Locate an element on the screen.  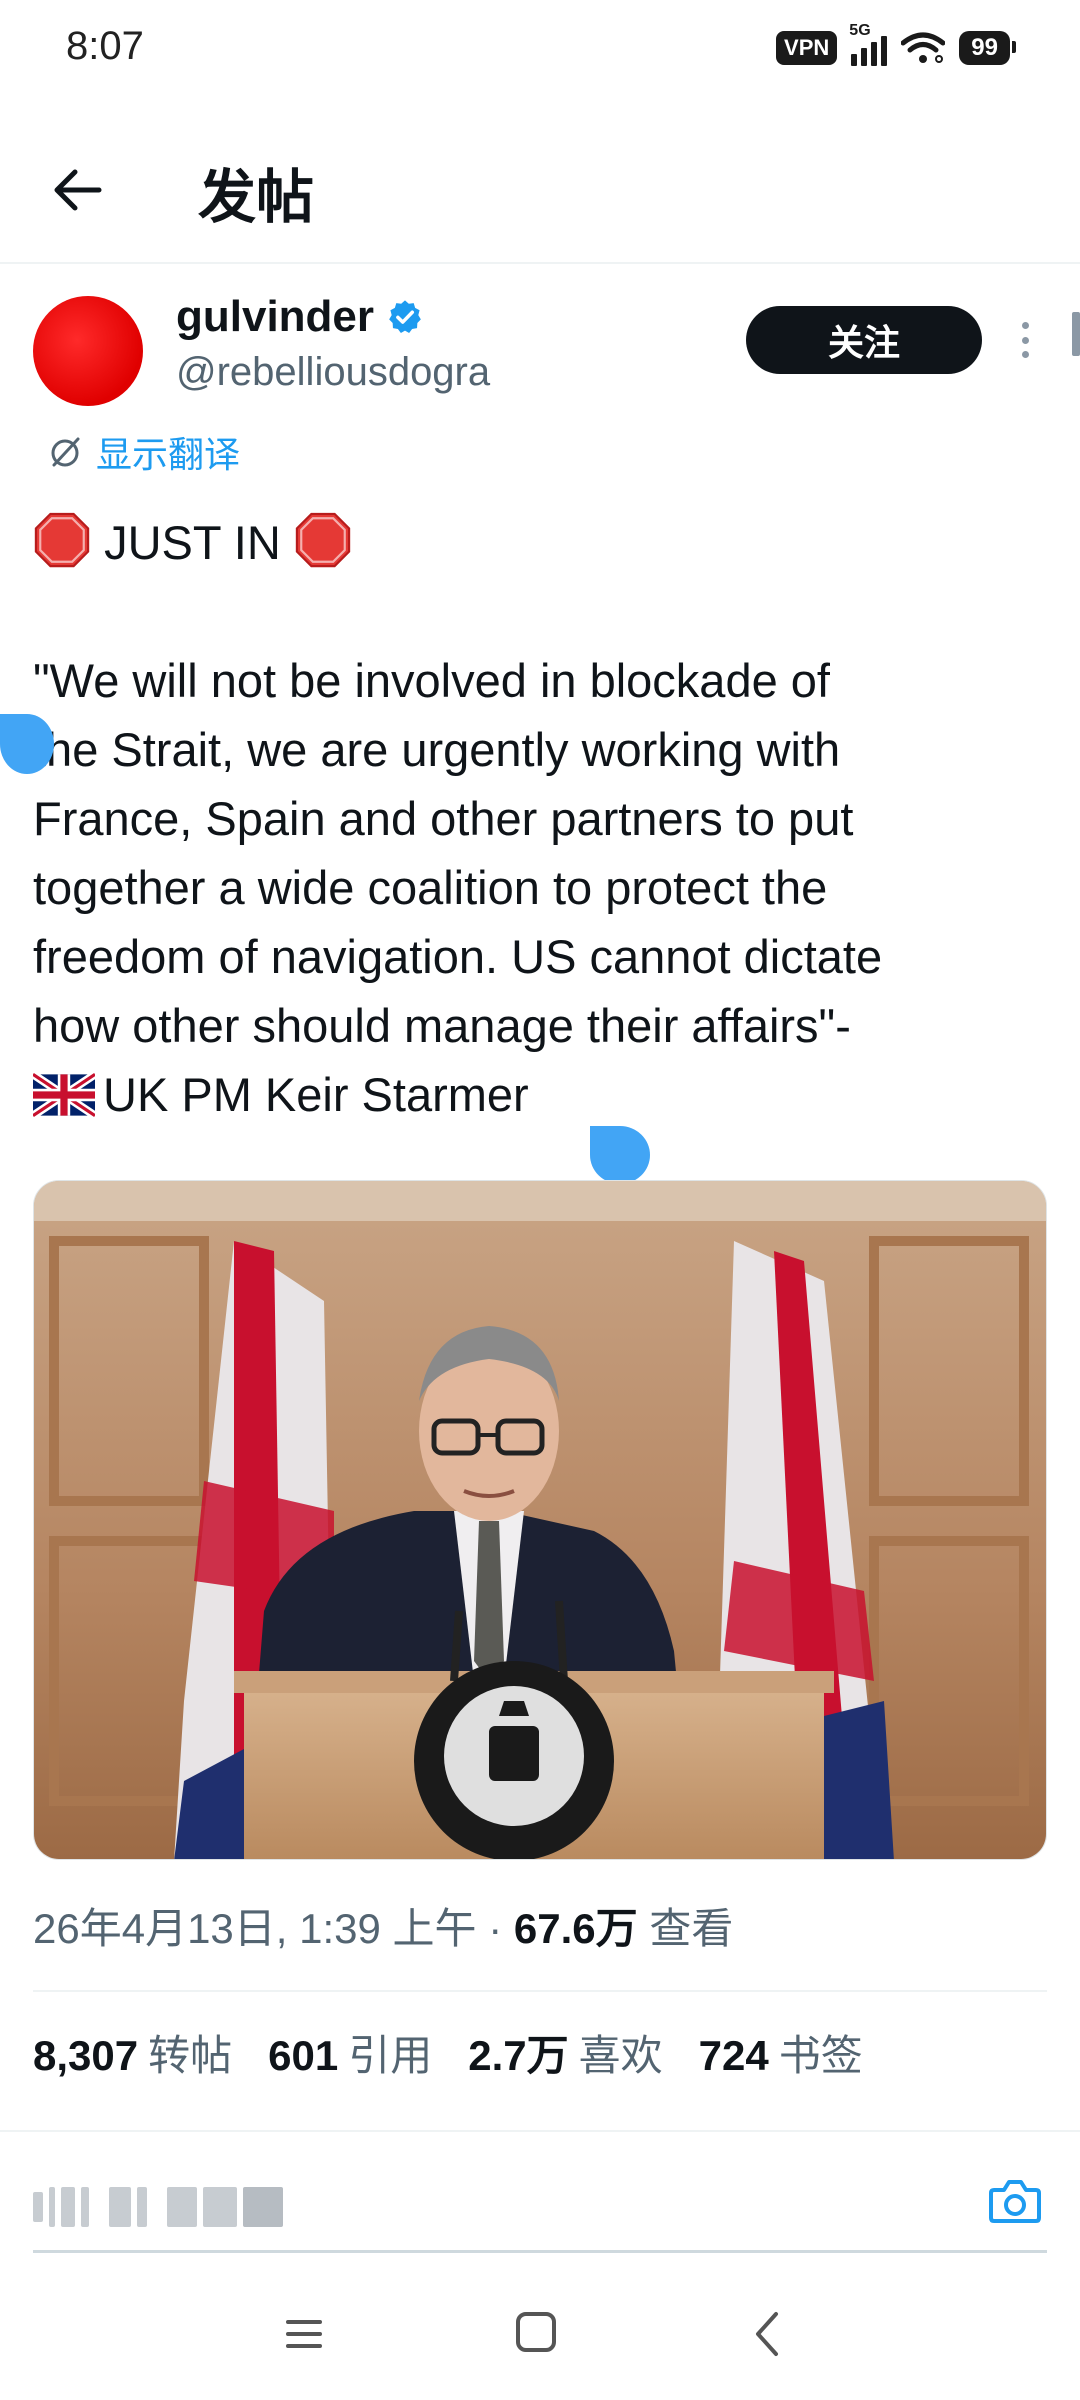
text-selection-handle-start is located at coordinates (27, 744).